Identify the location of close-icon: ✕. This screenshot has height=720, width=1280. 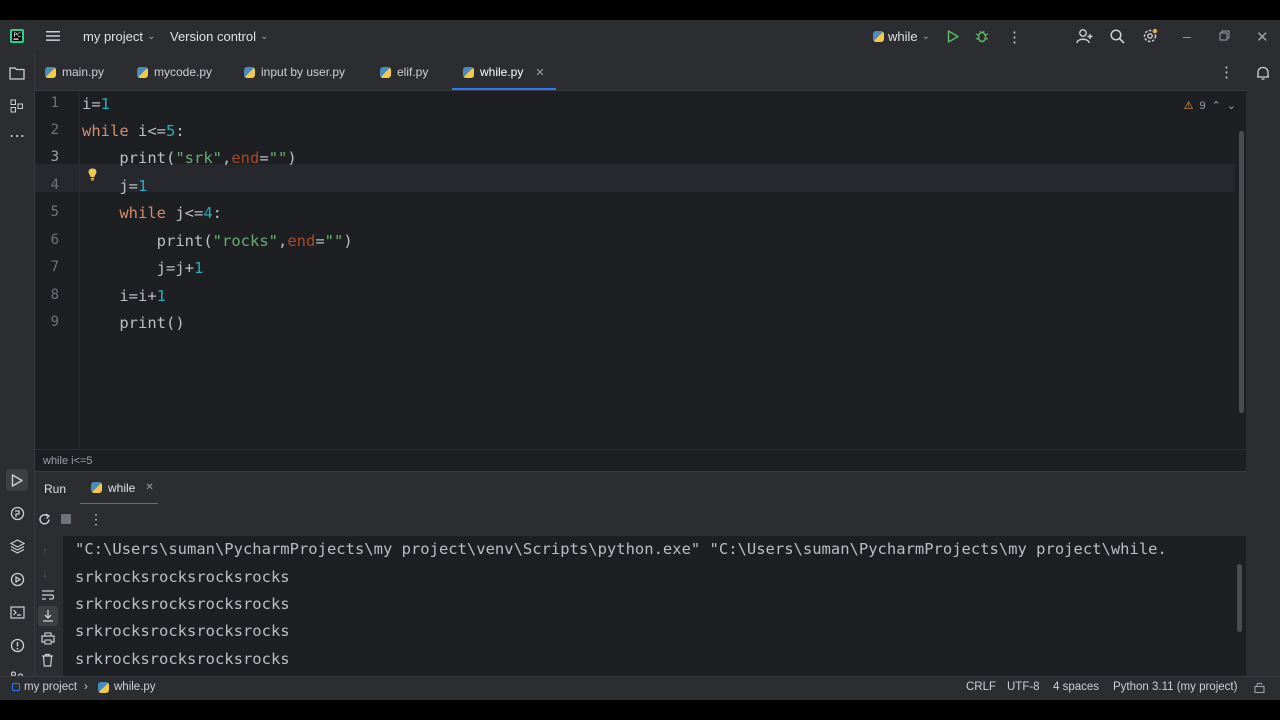
(1262, 37).